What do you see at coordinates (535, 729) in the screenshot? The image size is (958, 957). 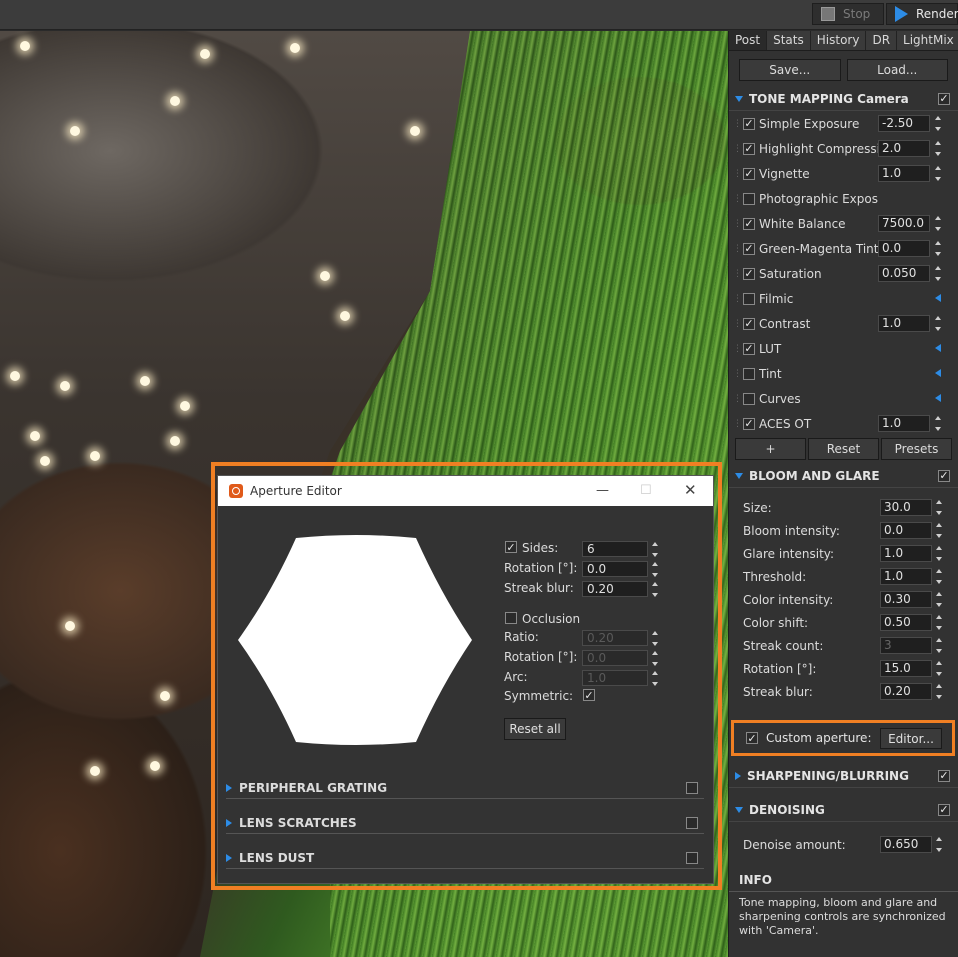 I see `reset-all-button: Reset all` at bounding box center [535, 729].